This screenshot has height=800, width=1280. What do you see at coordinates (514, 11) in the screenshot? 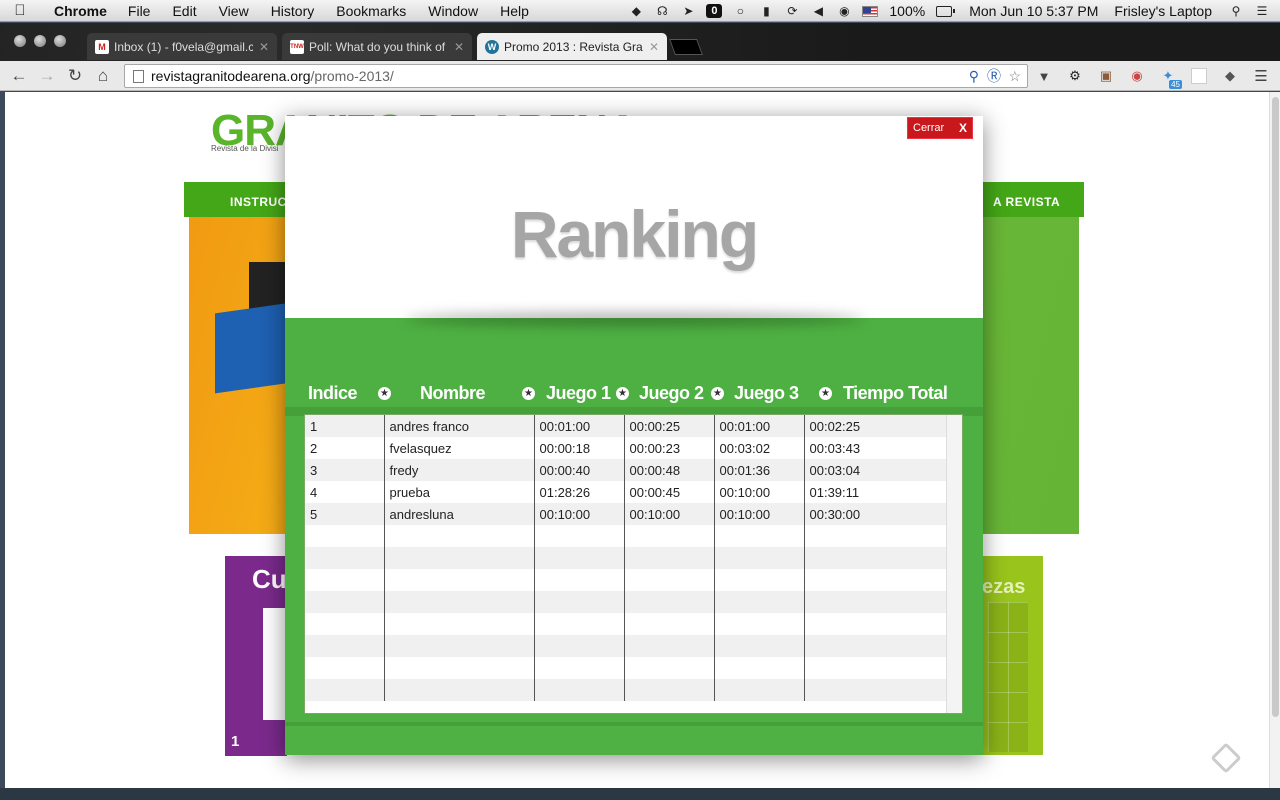
I see `menu-help: Help` at bounding box center [514, 11].